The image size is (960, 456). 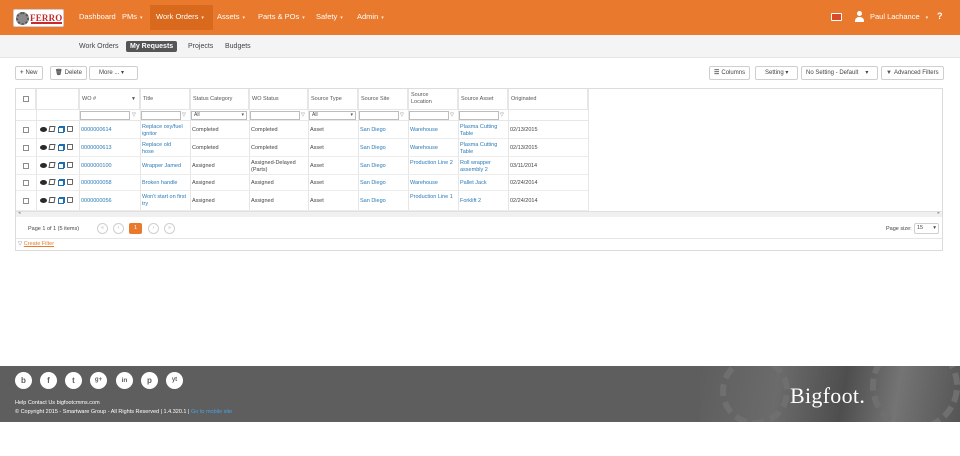 What do you see at coordinates (479, 115) in the screenshot?
I see `filter-source-asset-input` at bounding box center [479, 115].